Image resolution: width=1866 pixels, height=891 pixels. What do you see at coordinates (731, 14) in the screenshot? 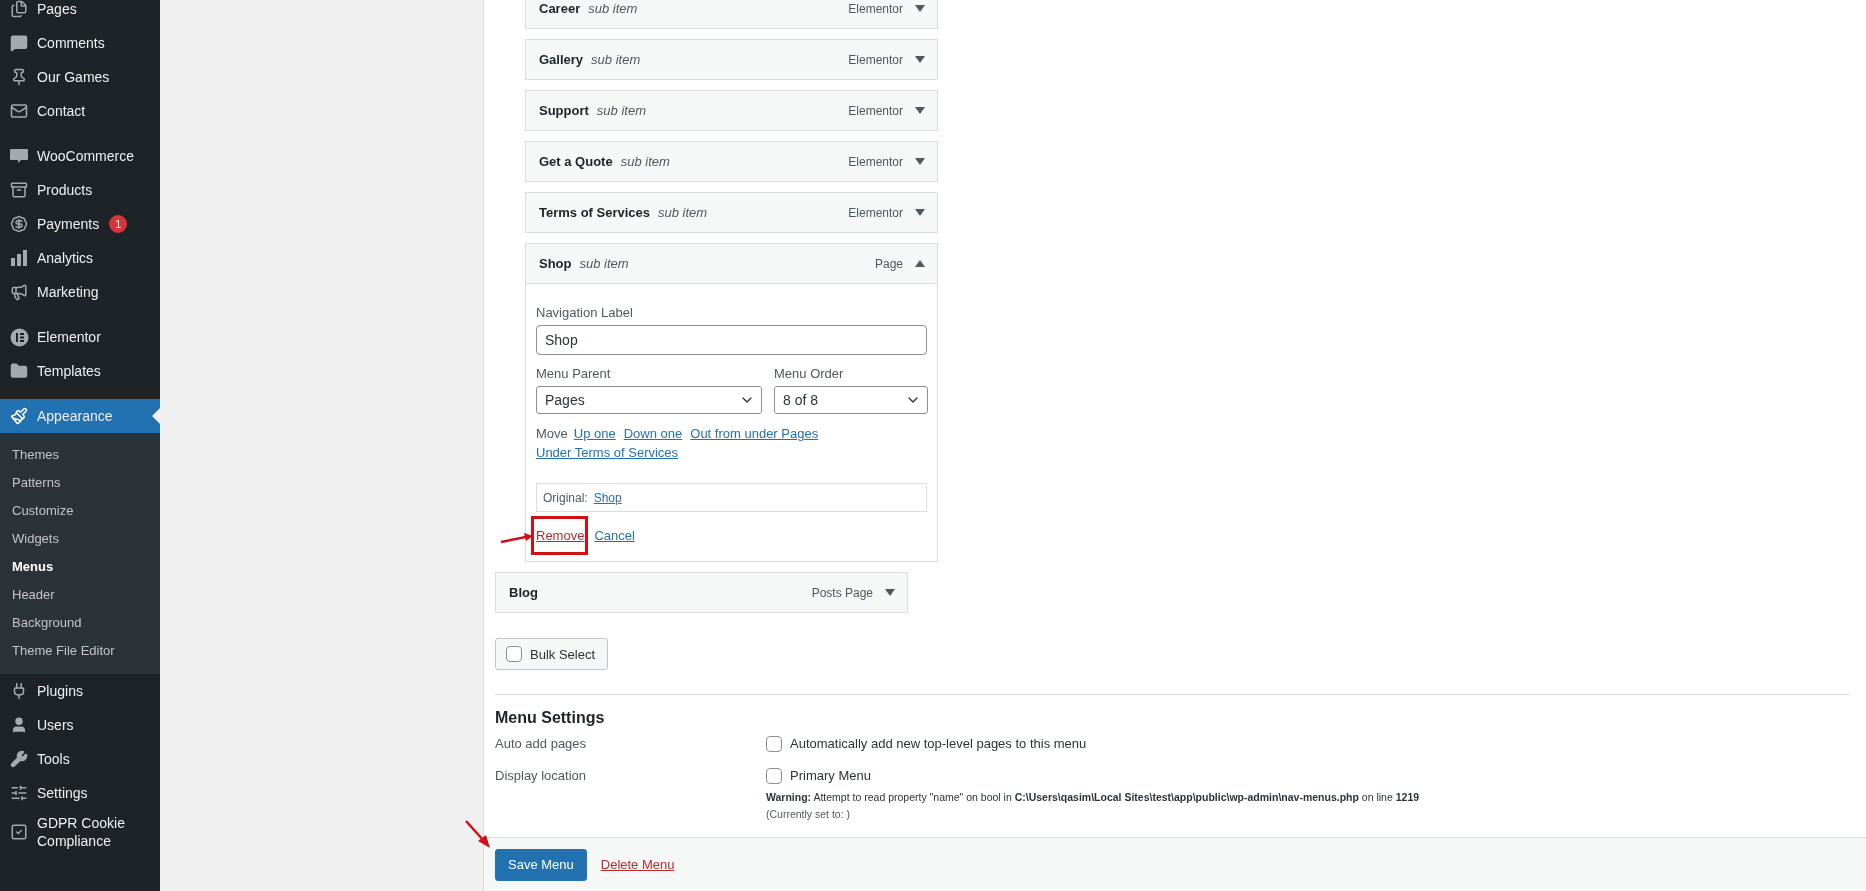
I see `menu-item-header: Career sub item Elementor` at bounding box center [731, 14].